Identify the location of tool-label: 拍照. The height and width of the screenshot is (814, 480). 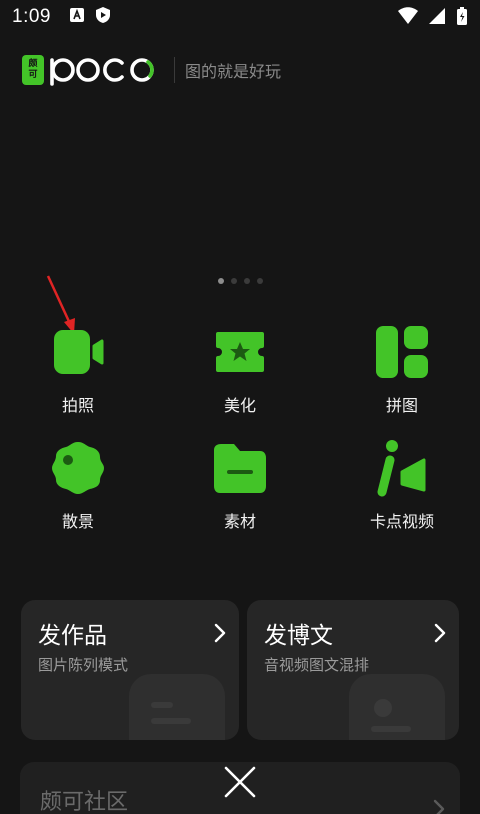
(77, 405).